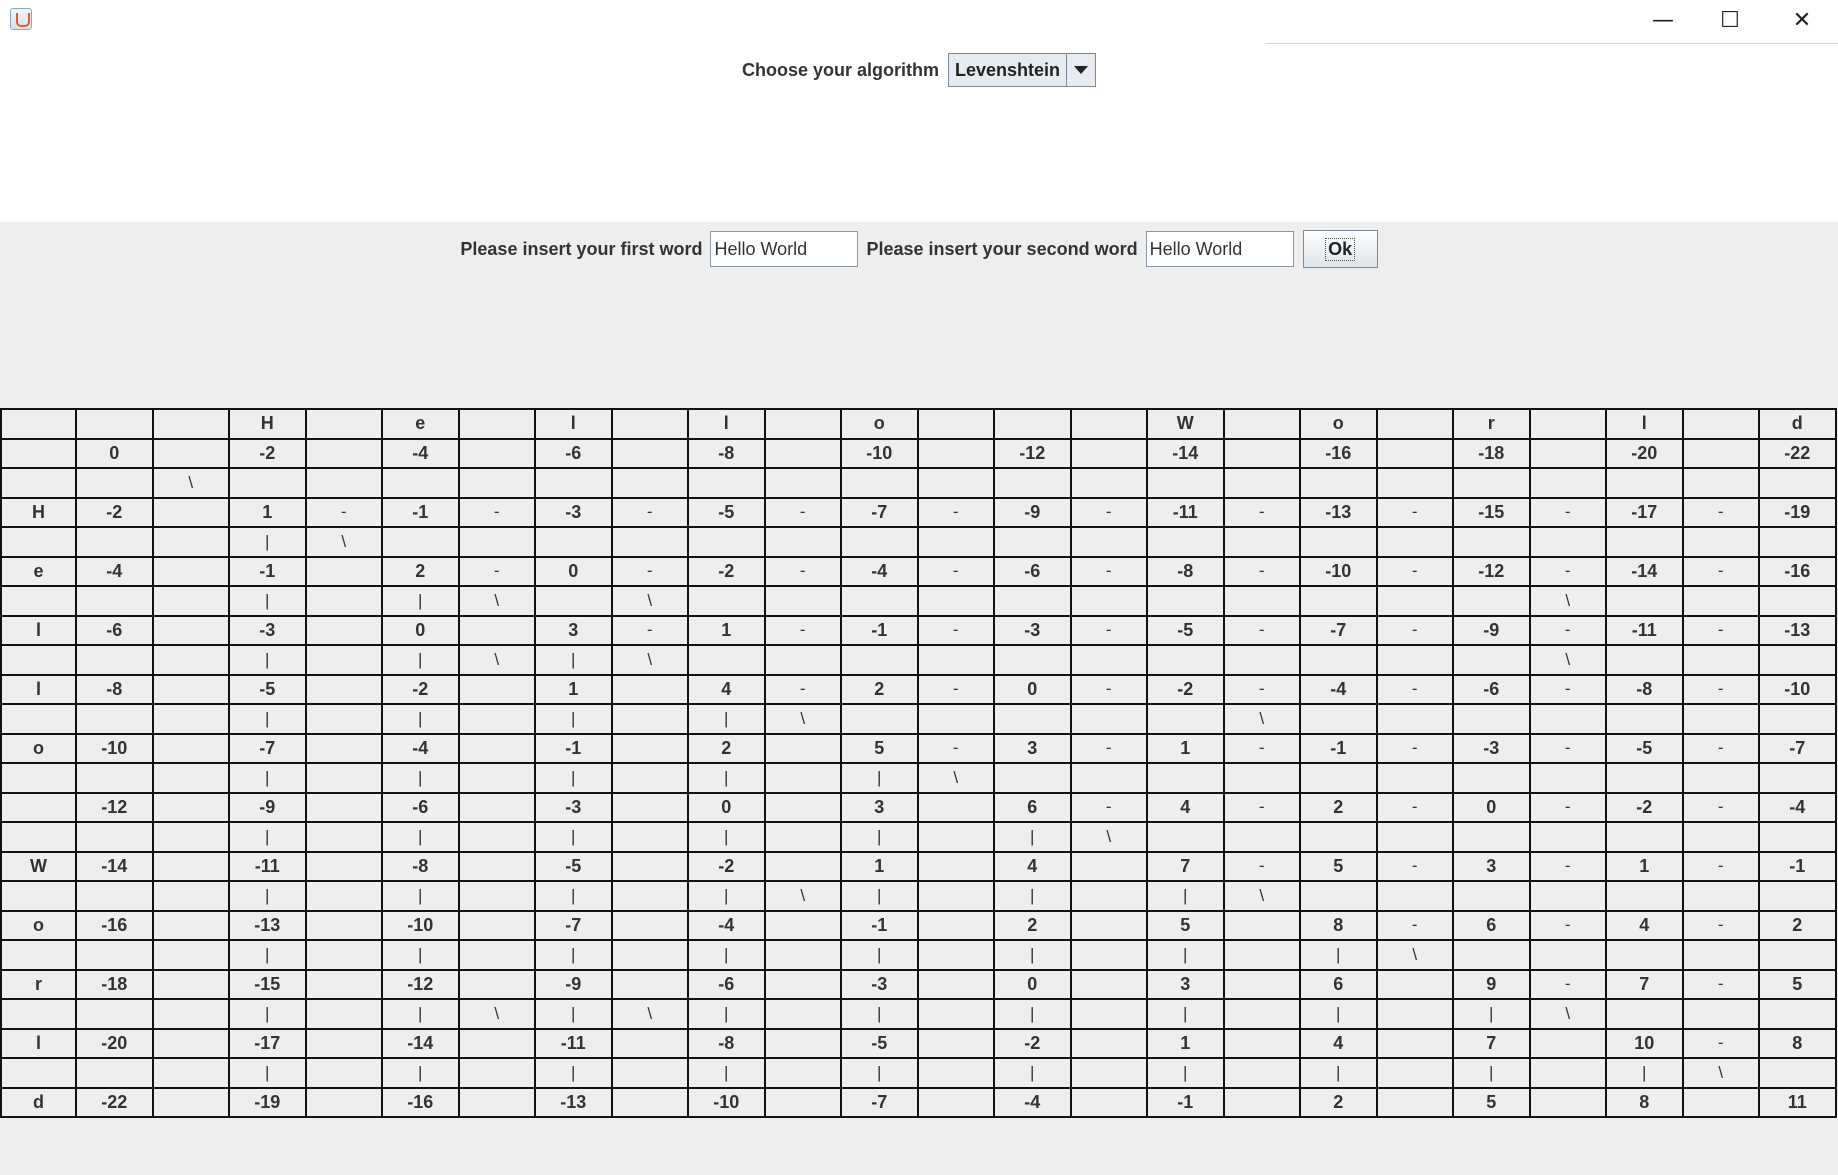 The width and height of the screenshot is (1838, 1175). Describe the element at coordinates (1797, 630) in the screenshot. I see `table-cell: -13` at that location.